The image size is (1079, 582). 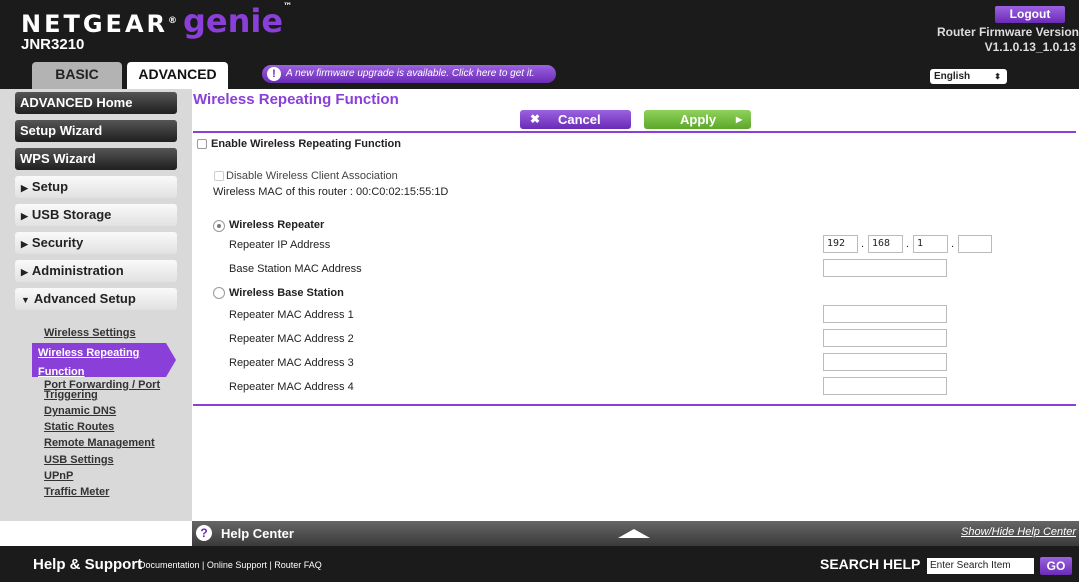 I want to click on repeater-ip-label: Repeater IP Address, so click(x=280, y=245).